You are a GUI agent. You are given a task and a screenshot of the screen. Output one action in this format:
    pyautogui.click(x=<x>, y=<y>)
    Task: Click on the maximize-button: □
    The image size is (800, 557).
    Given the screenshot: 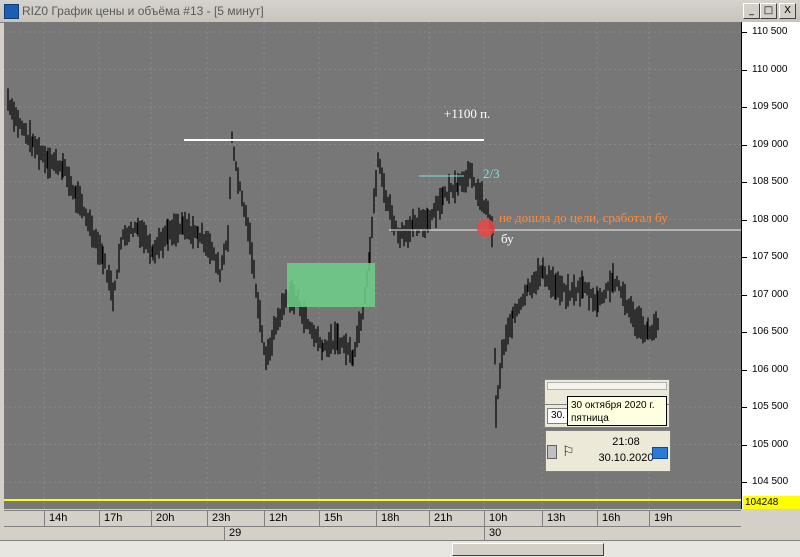 What is the action you would take?
    pyautogui.click(x=768, y=11)
    